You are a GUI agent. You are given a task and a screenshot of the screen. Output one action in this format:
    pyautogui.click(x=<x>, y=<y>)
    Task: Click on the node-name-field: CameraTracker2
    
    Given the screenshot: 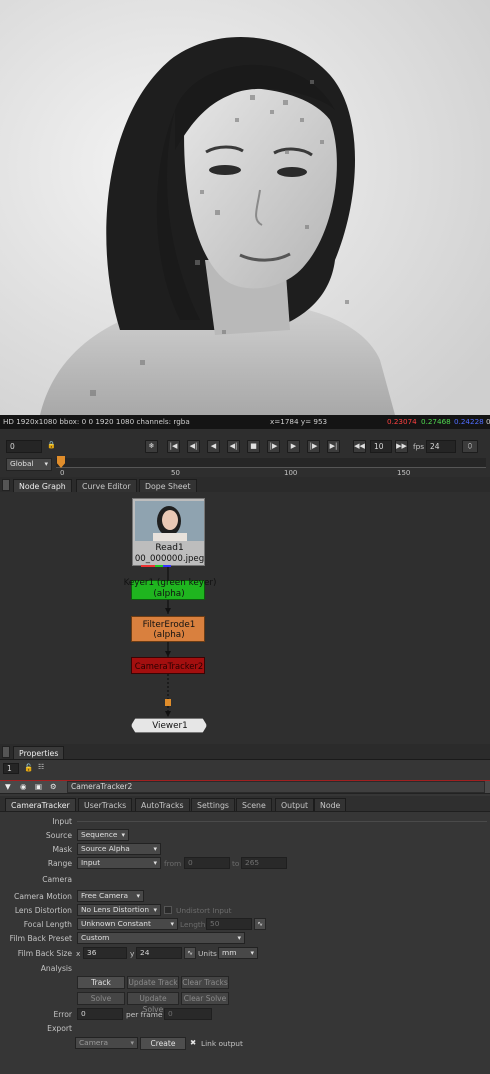 What is the action you would take?
    pyautogui.click(x=276, y=787)
    